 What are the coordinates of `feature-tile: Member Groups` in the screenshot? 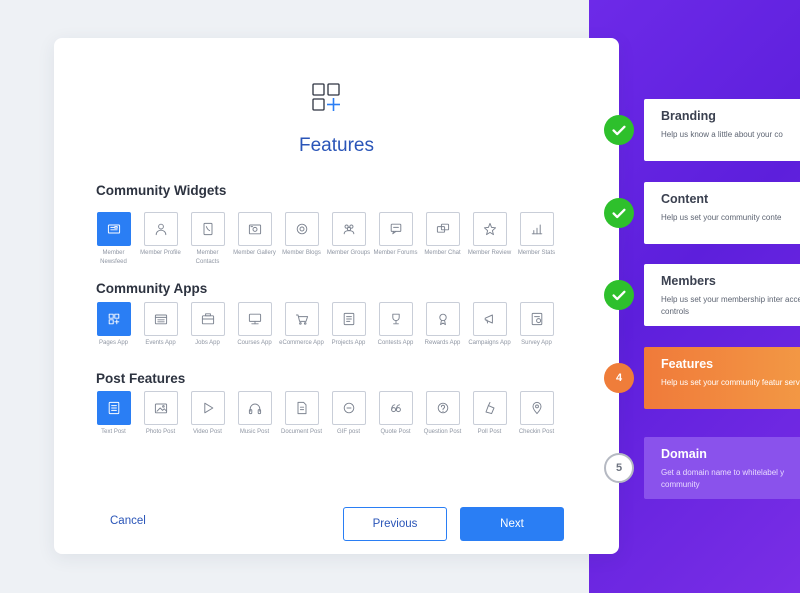 It's located at (348, 235).